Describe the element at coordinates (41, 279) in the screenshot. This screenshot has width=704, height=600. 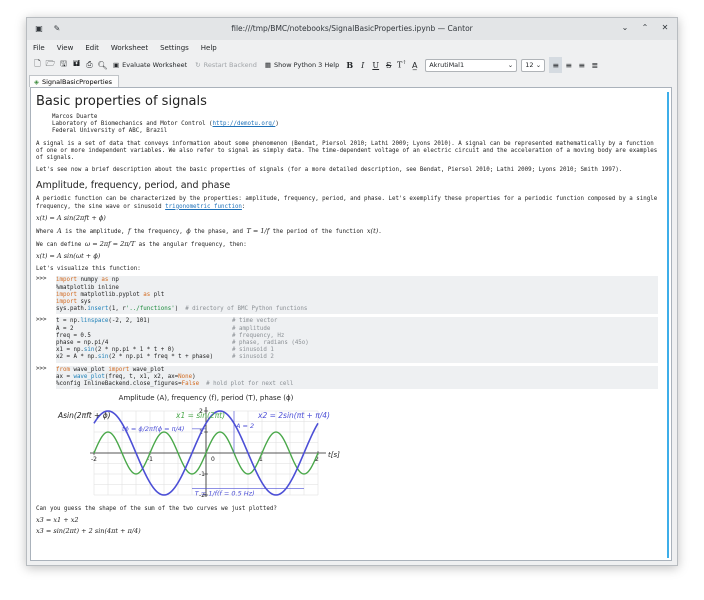
I see `cell-prompt: >>>` at that location.